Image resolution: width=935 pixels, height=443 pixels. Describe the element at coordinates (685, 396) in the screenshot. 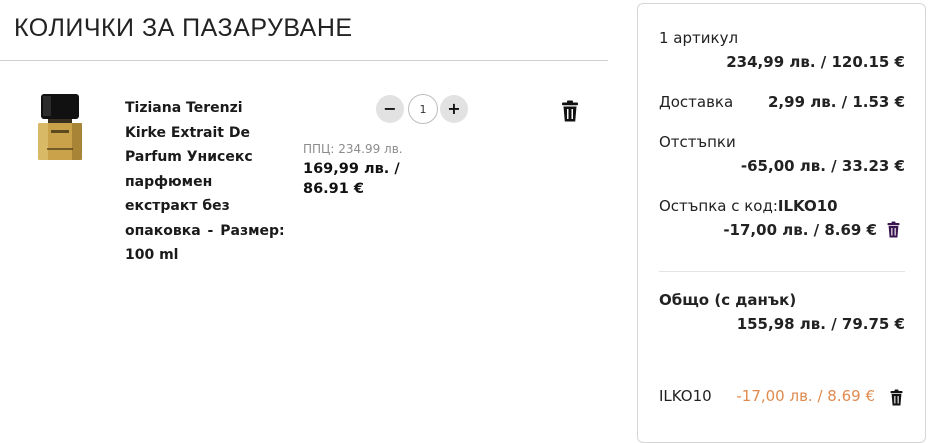

I see `applied-promo-code: ILKO10` at that location.